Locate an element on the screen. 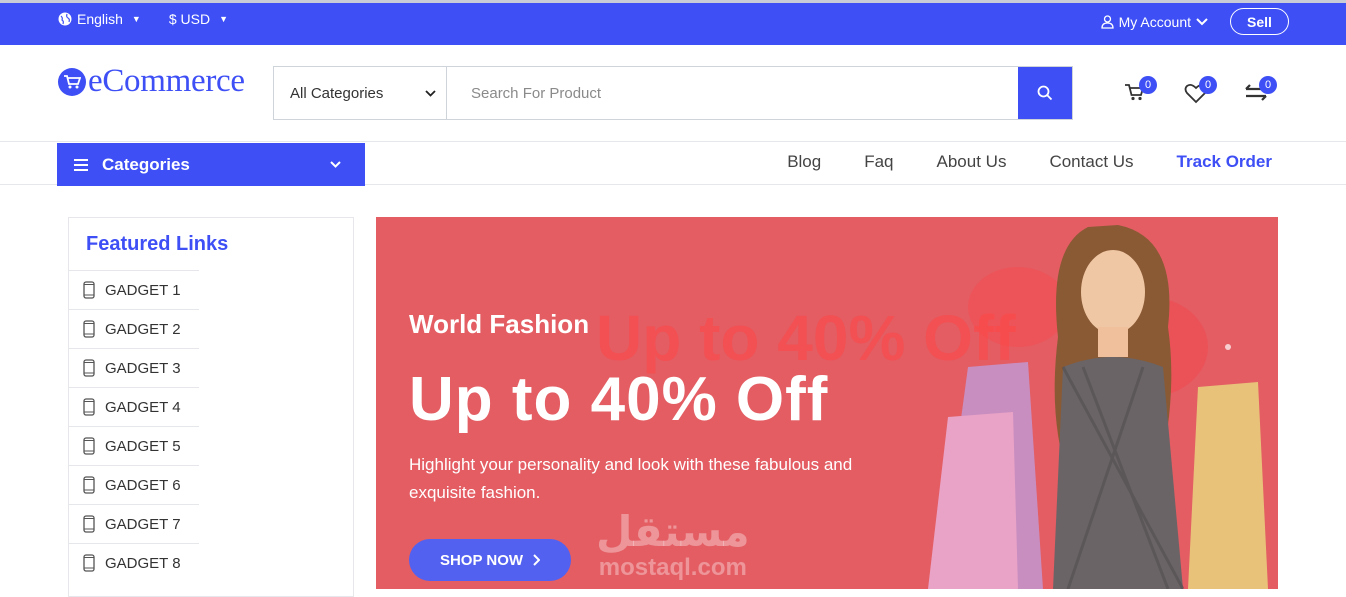  categories-button: Categories is located at coordinates (211, 164).